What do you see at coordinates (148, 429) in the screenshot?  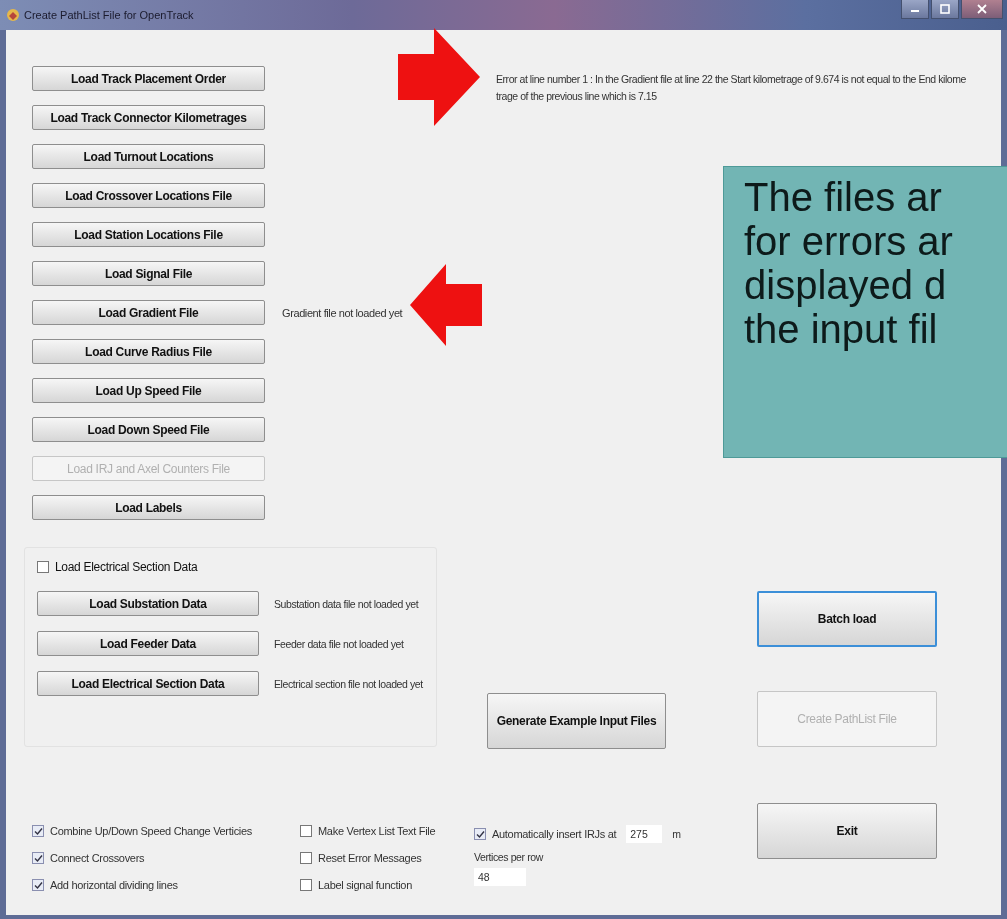 I see `load-button: Load Down Speed File` at bounding box center [148, 429].